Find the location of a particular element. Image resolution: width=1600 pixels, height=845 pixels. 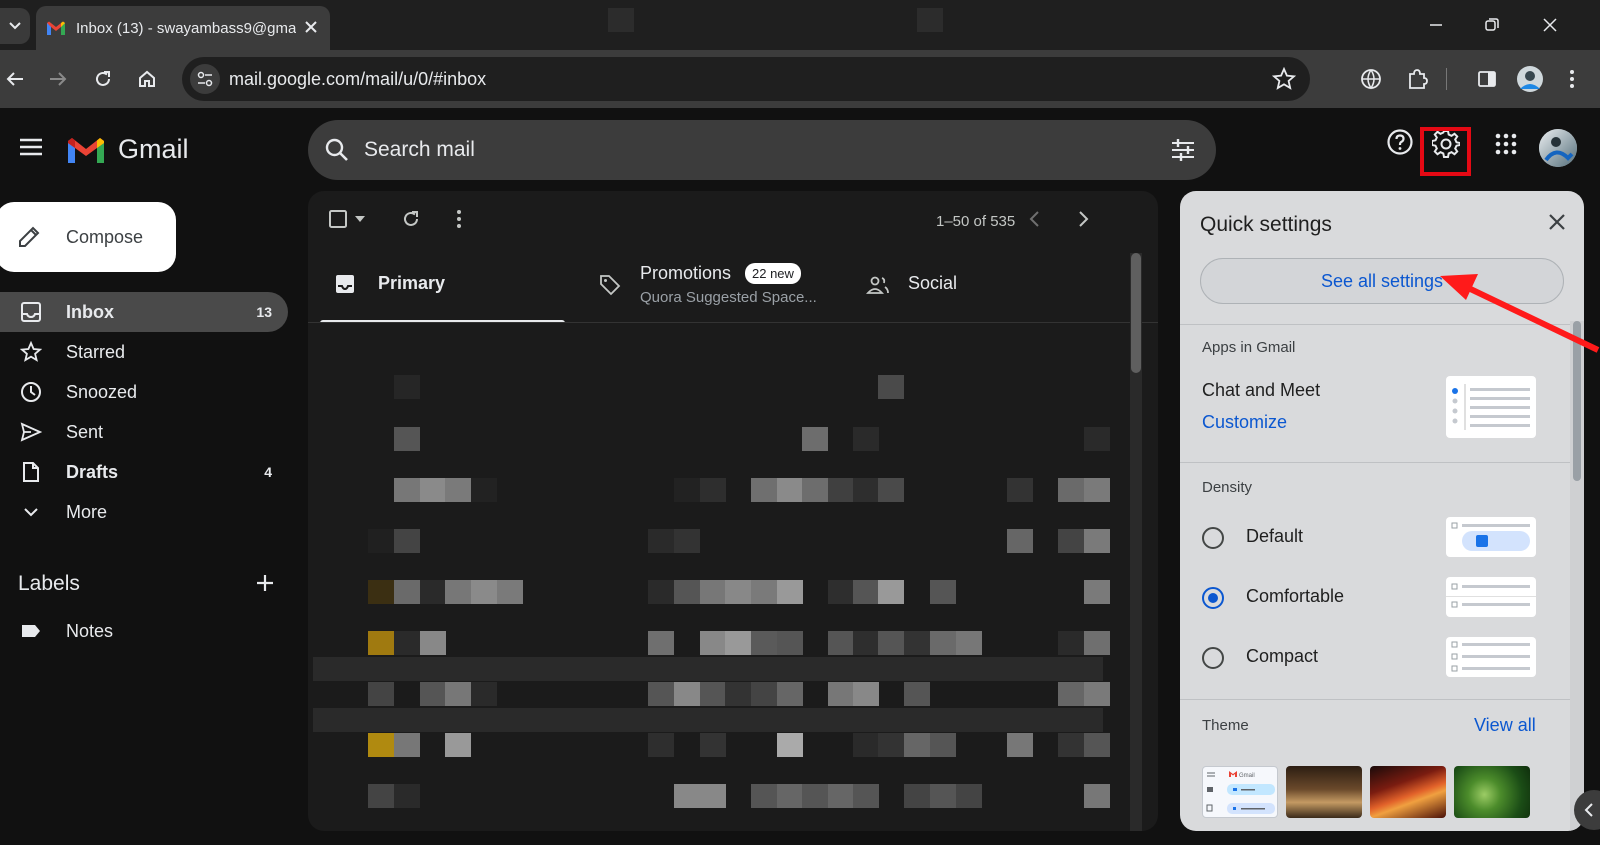

url-text: mail.google.com/mail/u/0/#inbox is located at coordinates (358, 79).